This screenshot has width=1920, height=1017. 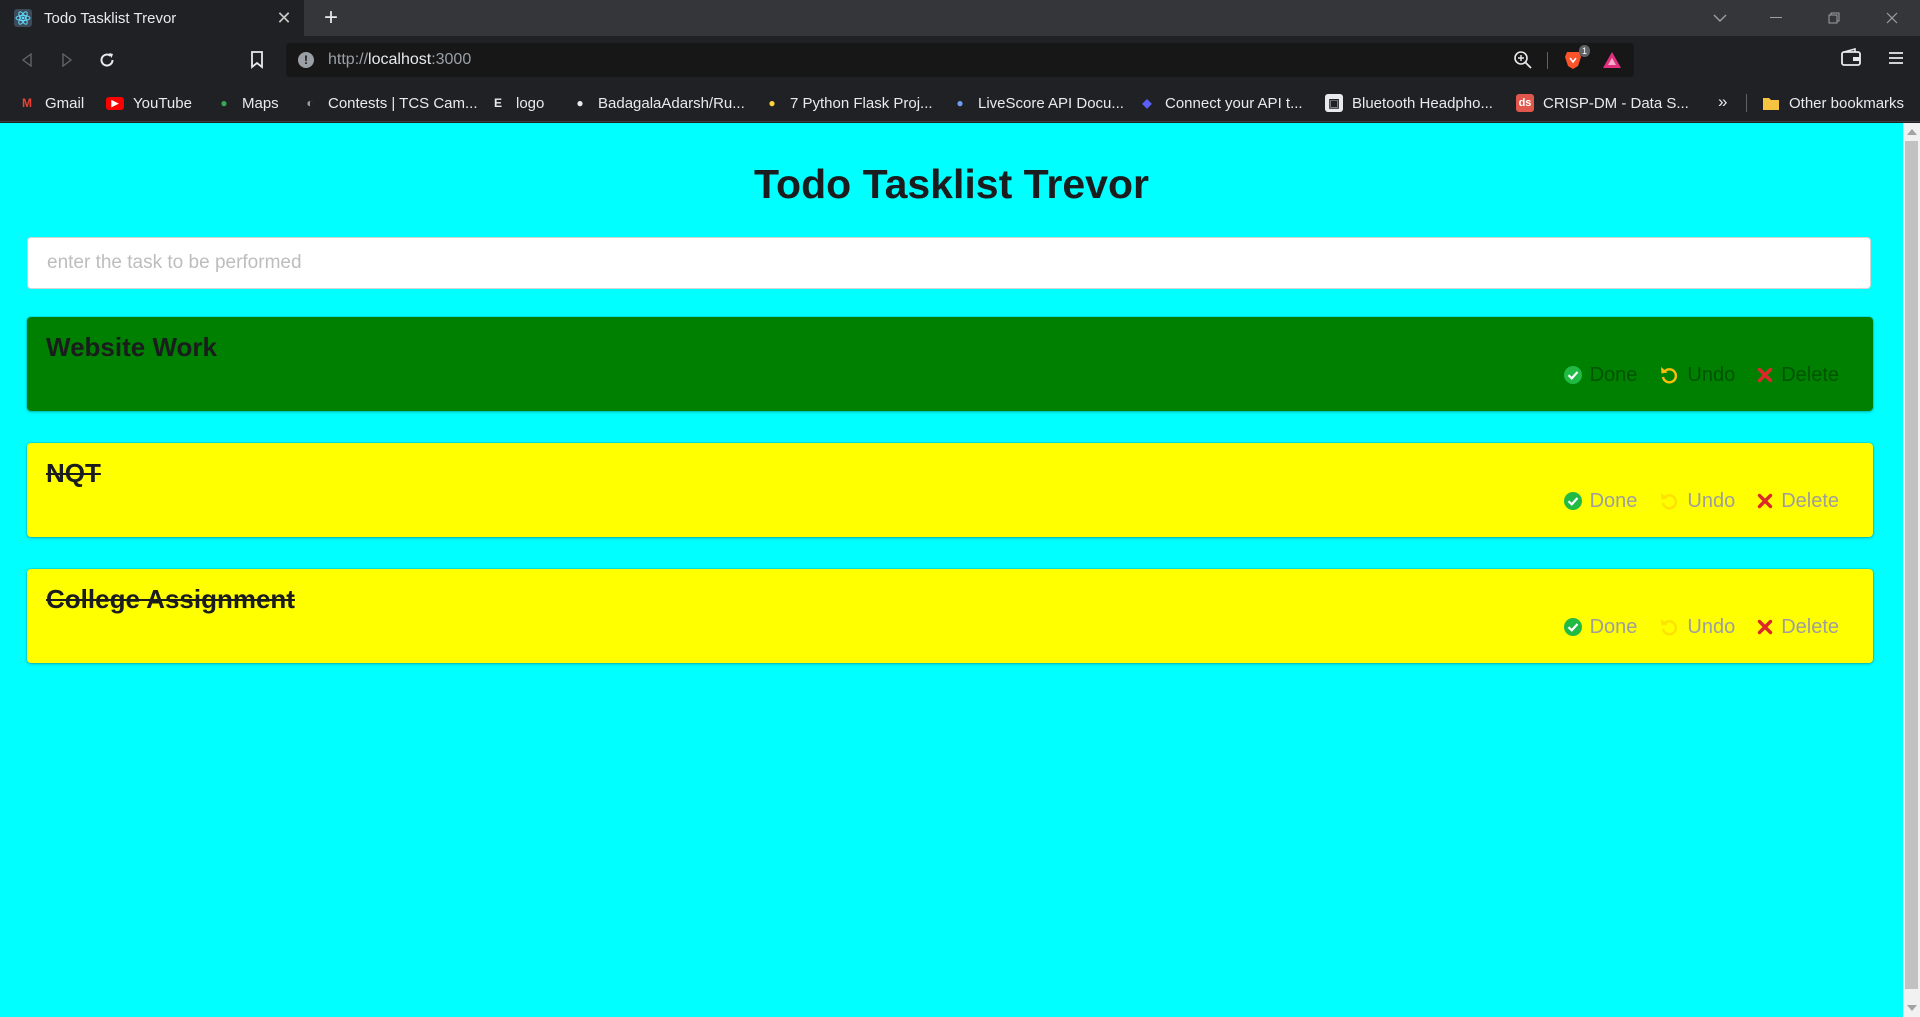 What do you see at coordinates (1523, 60) in the screenshot?
I see `zoom-icon` at bounding box center [1523, 60].